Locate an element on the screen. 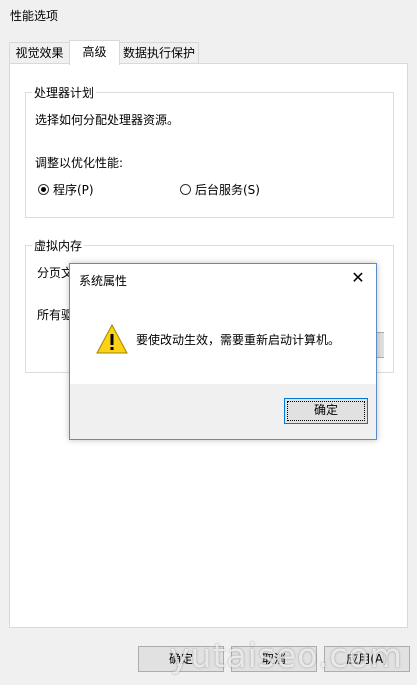 Image resolution: width=417 pixels, height=685 pixels. processor-description: 选择如何分配处理器资源。 is located at coordinates (107, 120).